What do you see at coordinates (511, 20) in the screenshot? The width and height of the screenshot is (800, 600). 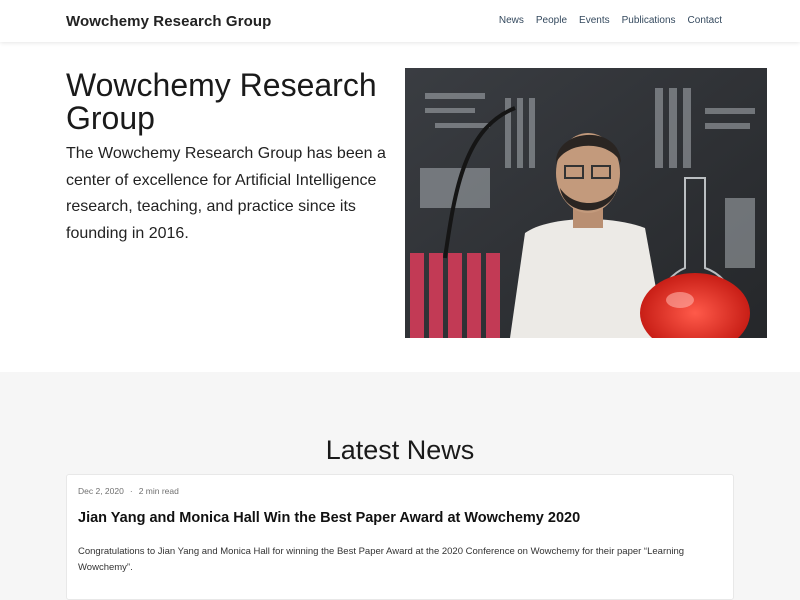 I see `nav-link-news: News` at bounding box center [511, 20].